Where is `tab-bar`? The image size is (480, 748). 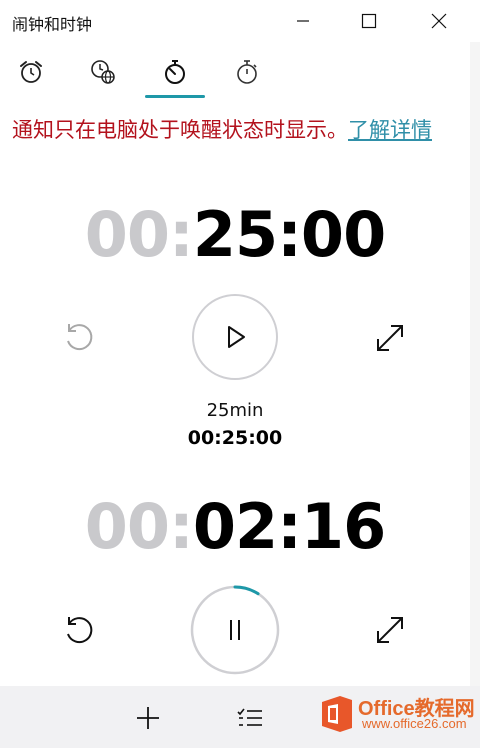
tab-bar is located at coordinates (240, 72).